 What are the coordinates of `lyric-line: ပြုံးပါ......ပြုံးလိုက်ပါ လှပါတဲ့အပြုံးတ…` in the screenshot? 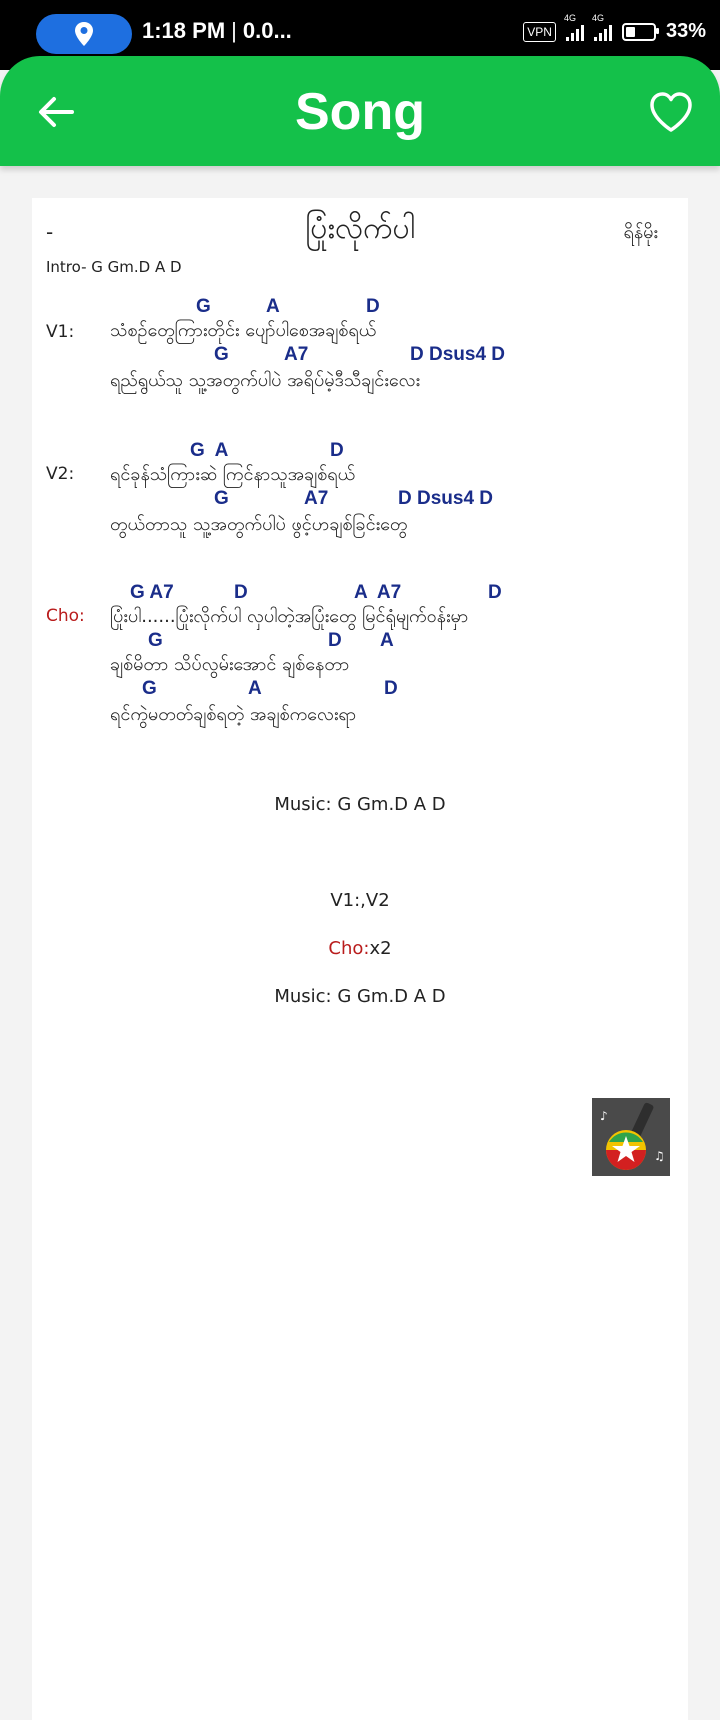 It's located at (289, 616).